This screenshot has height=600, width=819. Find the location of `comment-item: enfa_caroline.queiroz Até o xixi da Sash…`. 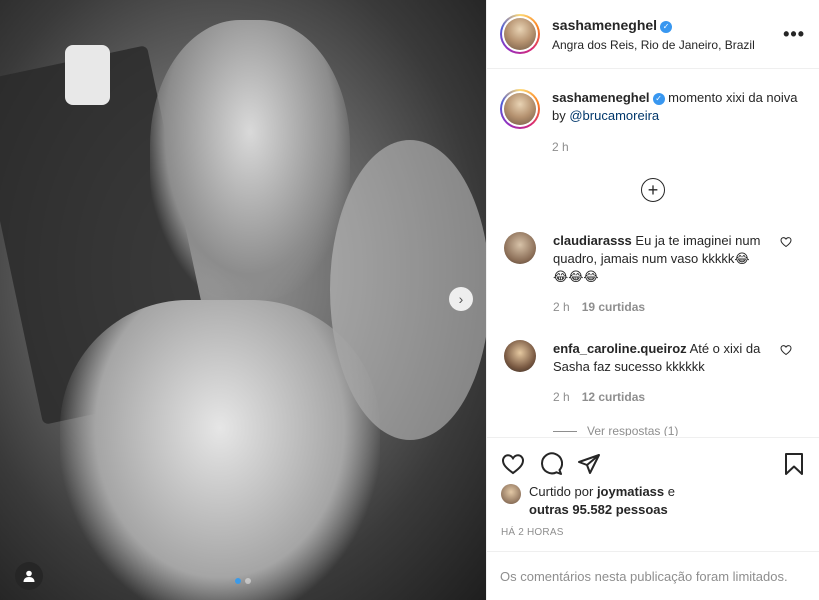

comment-item: enfa_caroline.queiroz Até o xixi da Sash… is located at coordinates (653, 373).